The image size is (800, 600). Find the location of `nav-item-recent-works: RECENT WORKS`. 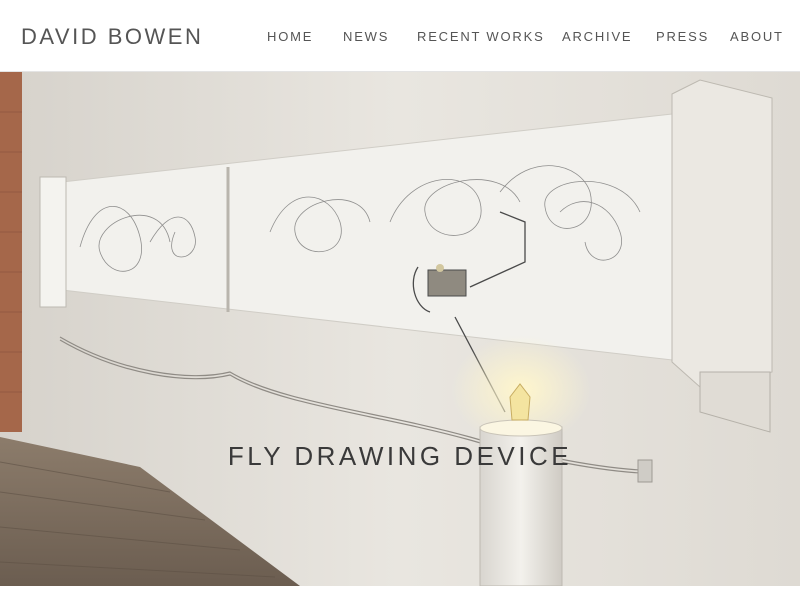

nav-item-recent-works: RECENT WORKS is located at coordinates (481, 36).